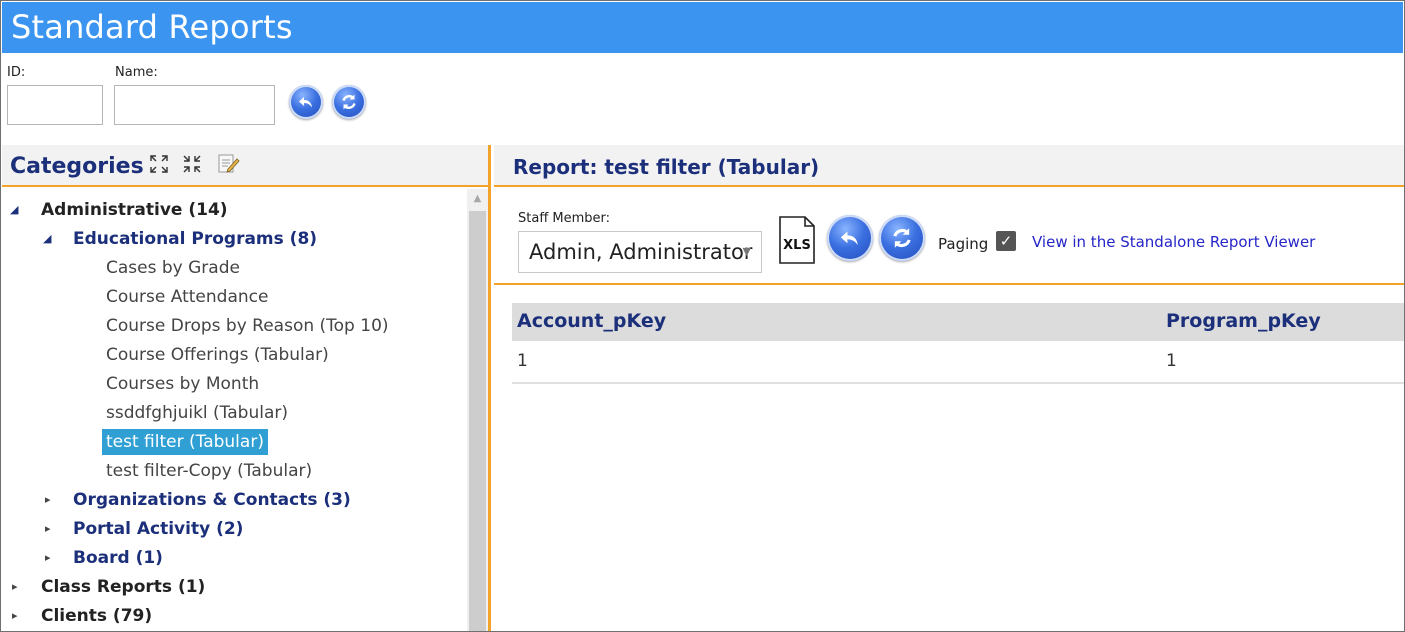 Image resolution: width=1405 pixels, height=632 pixels. I want to click on column-header-program-pkey: Program_pKey, so click(1243, 321).